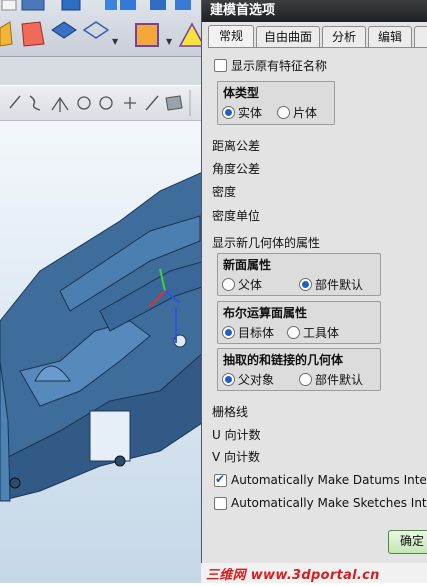  I want to click on tab-analysis: 分析, so click(344, 36).